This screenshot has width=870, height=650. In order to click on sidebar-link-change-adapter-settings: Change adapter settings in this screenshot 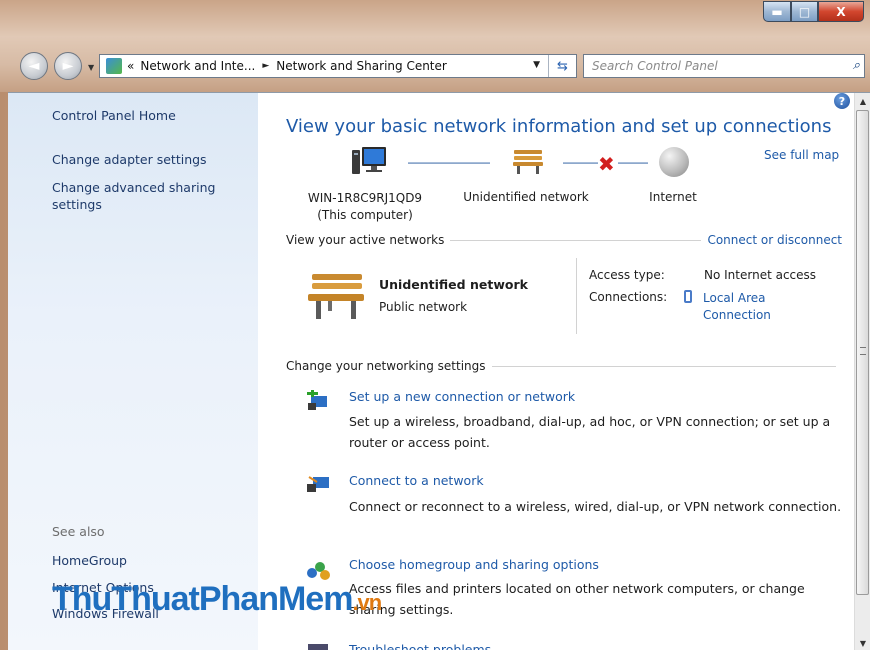, I will do `click(129, 159)`.